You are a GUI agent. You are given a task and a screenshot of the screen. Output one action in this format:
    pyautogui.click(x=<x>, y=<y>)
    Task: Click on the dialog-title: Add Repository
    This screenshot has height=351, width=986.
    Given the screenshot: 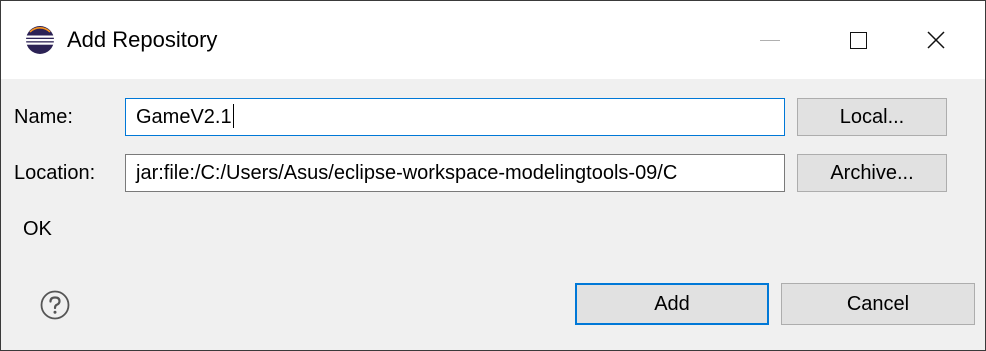 What is the action you would take?
    pyautogui.click(x=142, y=39)
    